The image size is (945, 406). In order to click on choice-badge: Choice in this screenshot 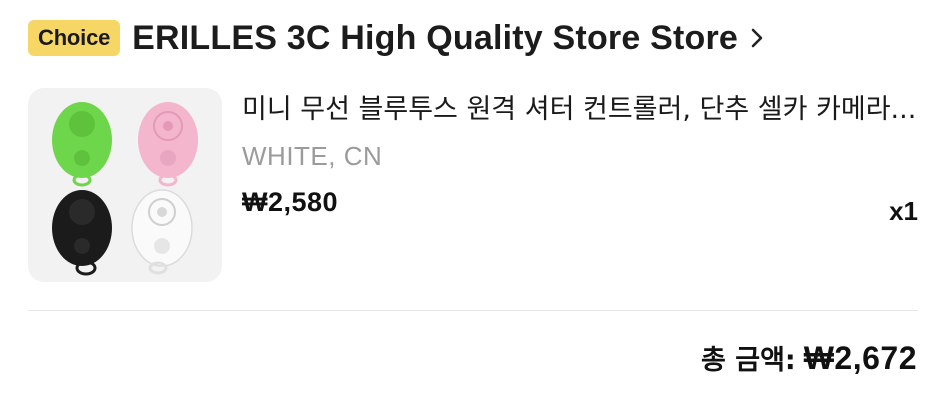, I will do `click(74, 38)`.